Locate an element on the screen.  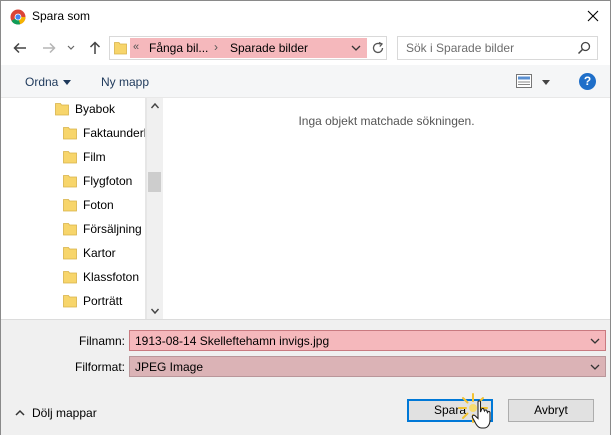
filename-input is located at coordinates (357, 340).